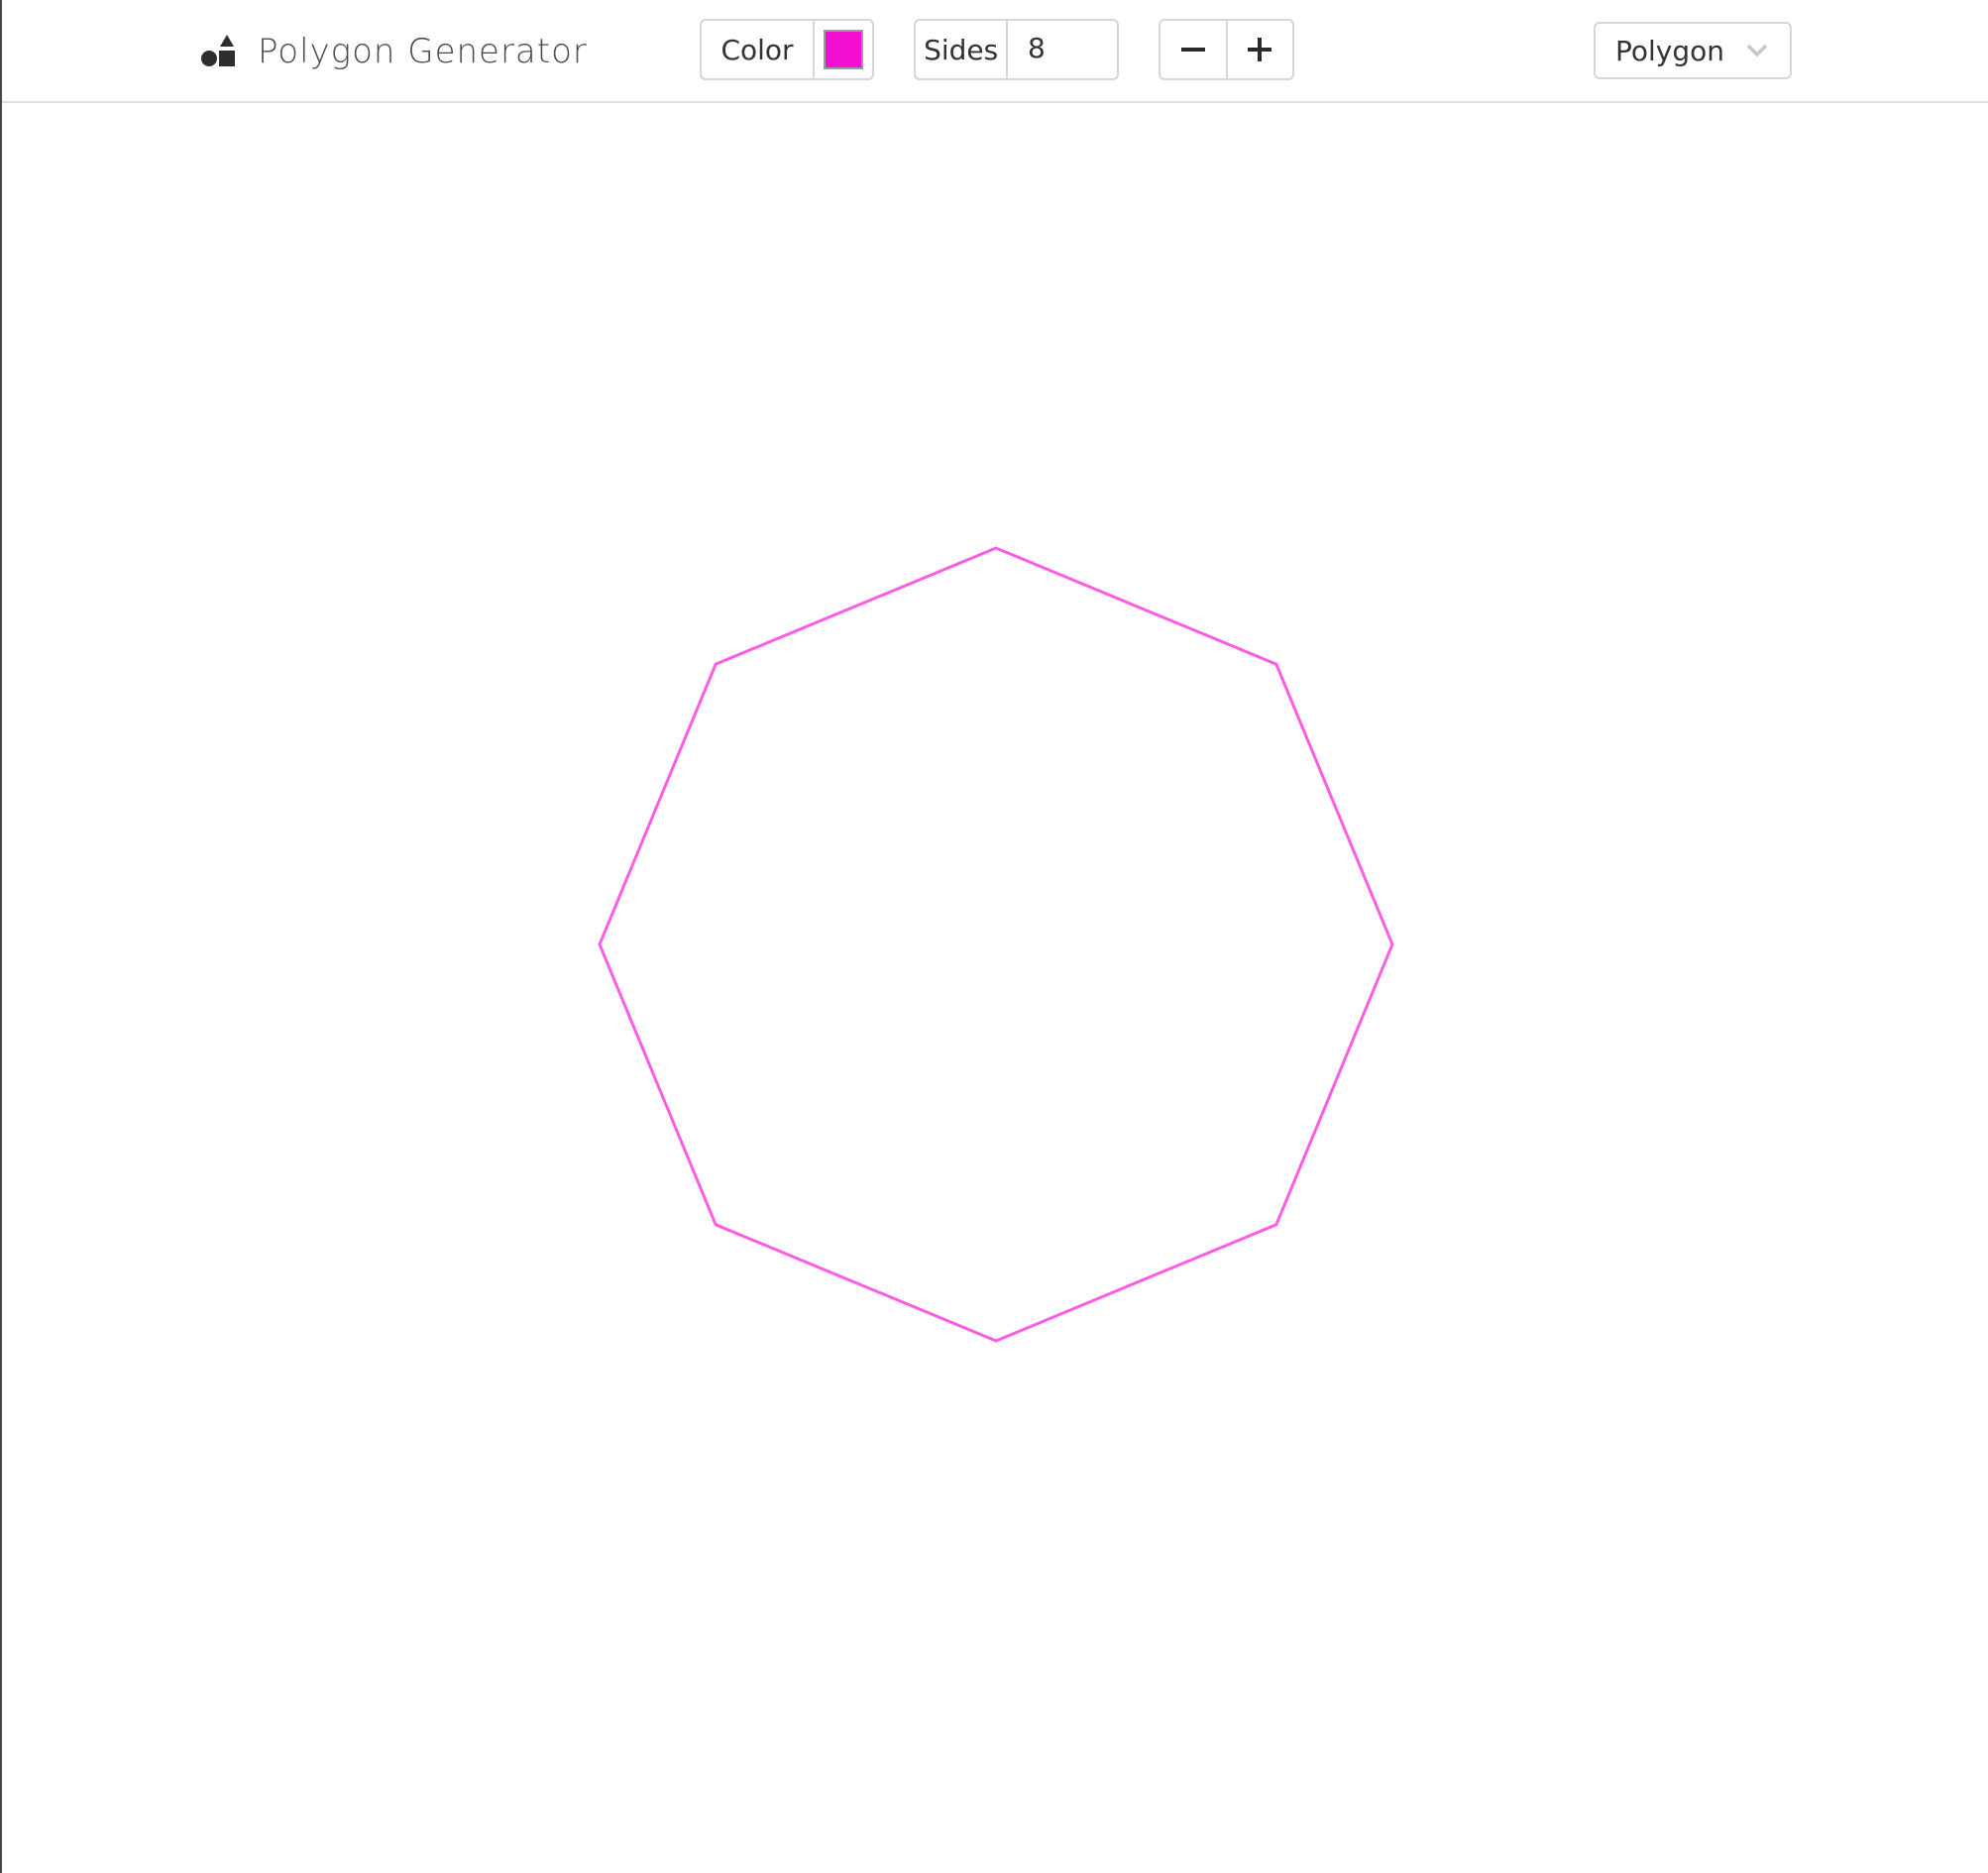  Describe the element at coordinates (757, 50) in the screenshot. I see `color-label: Color` at that location.